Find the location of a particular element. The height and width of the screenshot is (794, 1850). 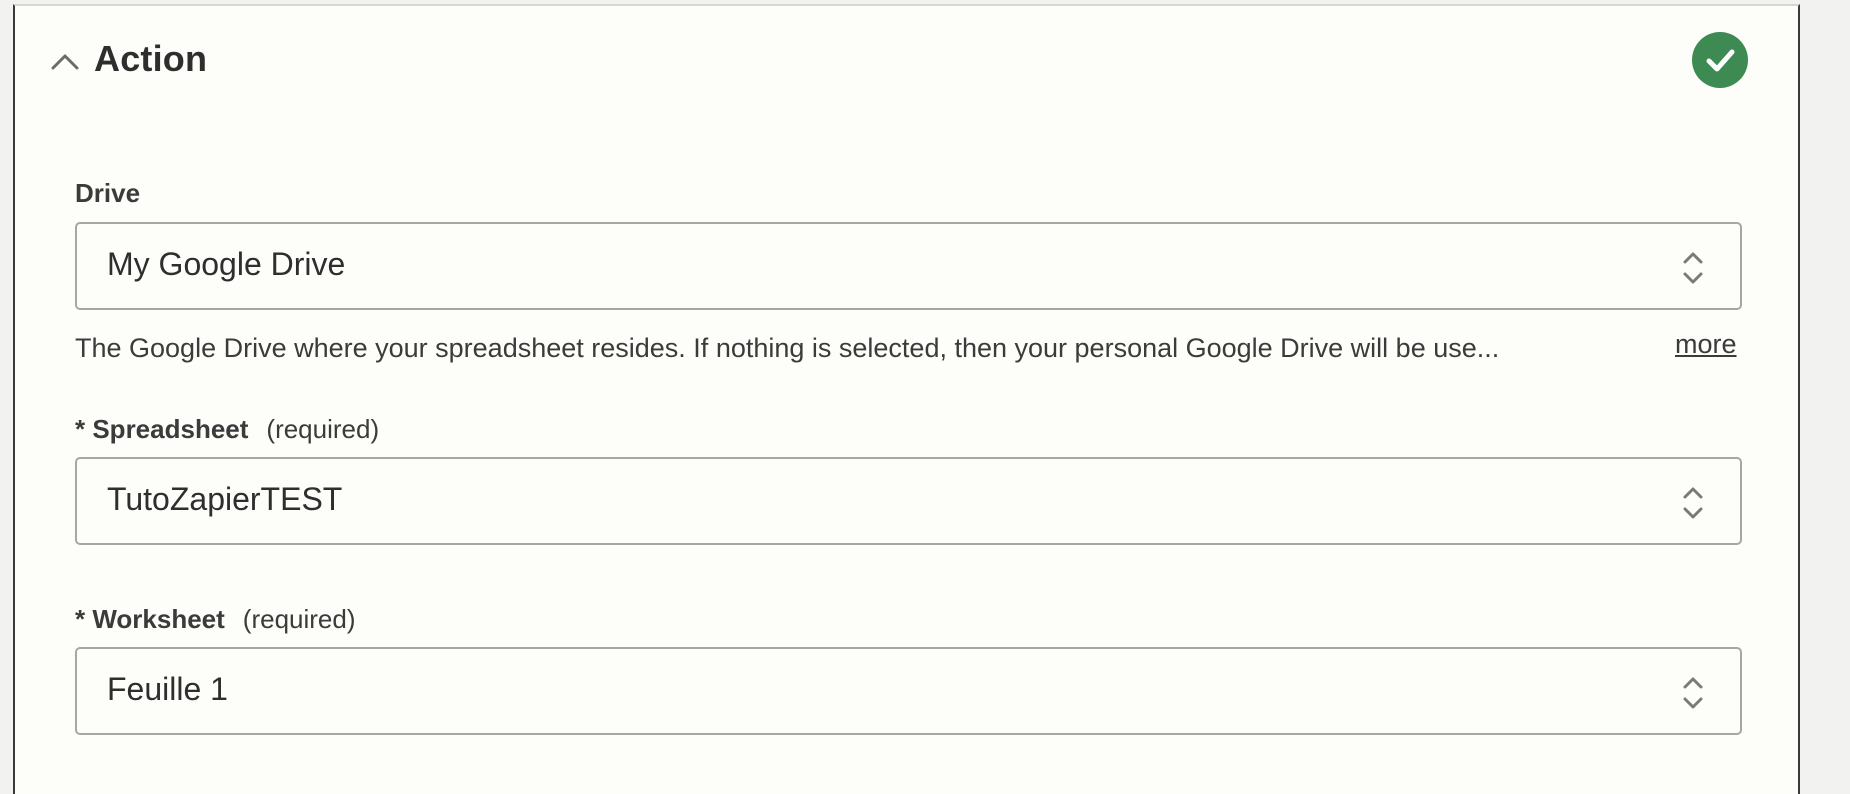

spreadsheet-required-label: (required) is located at coordinates (323, 429).